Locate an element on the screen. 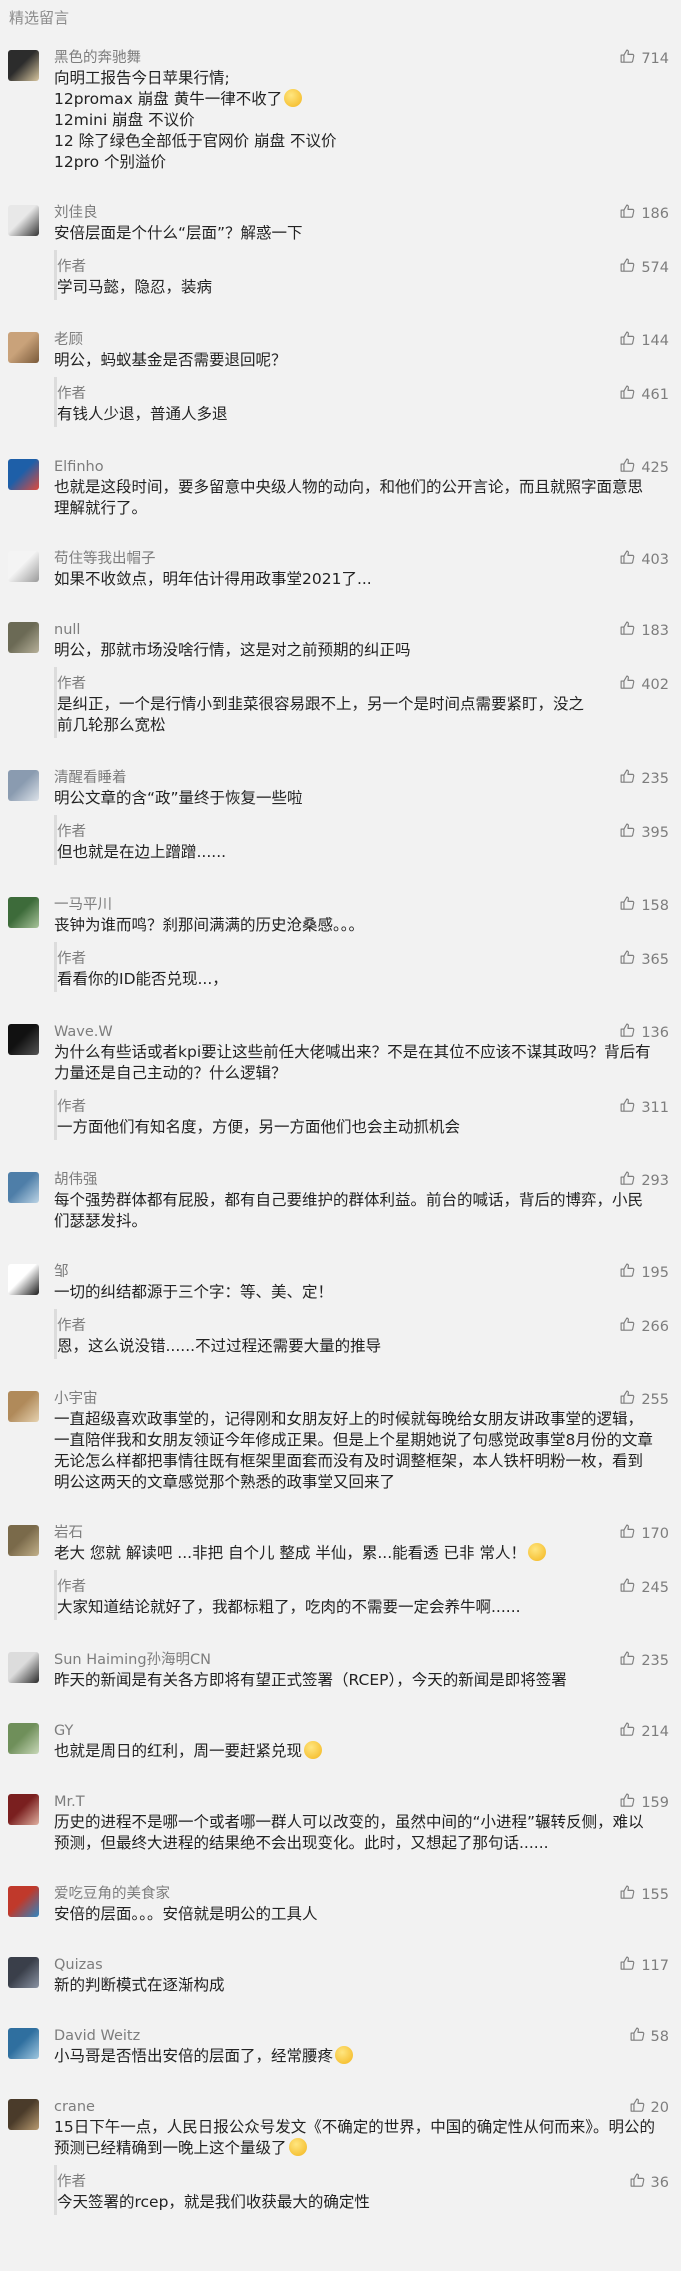  like-button: 158 is located at coordinates (644, 905).